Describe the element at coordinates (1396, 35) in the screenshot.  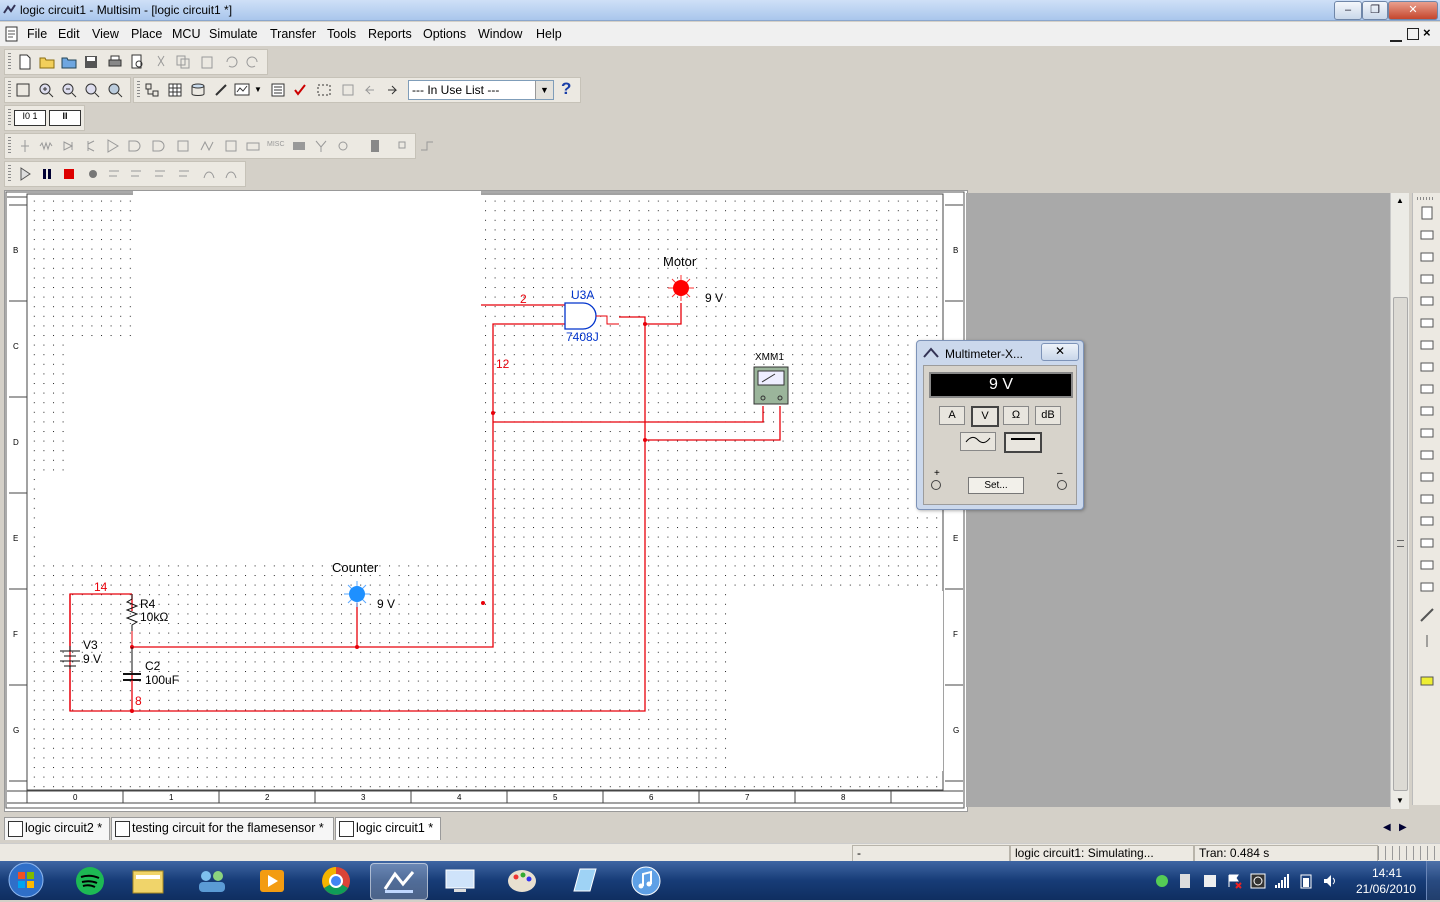
I see `mdi-minimize-button` at that location.